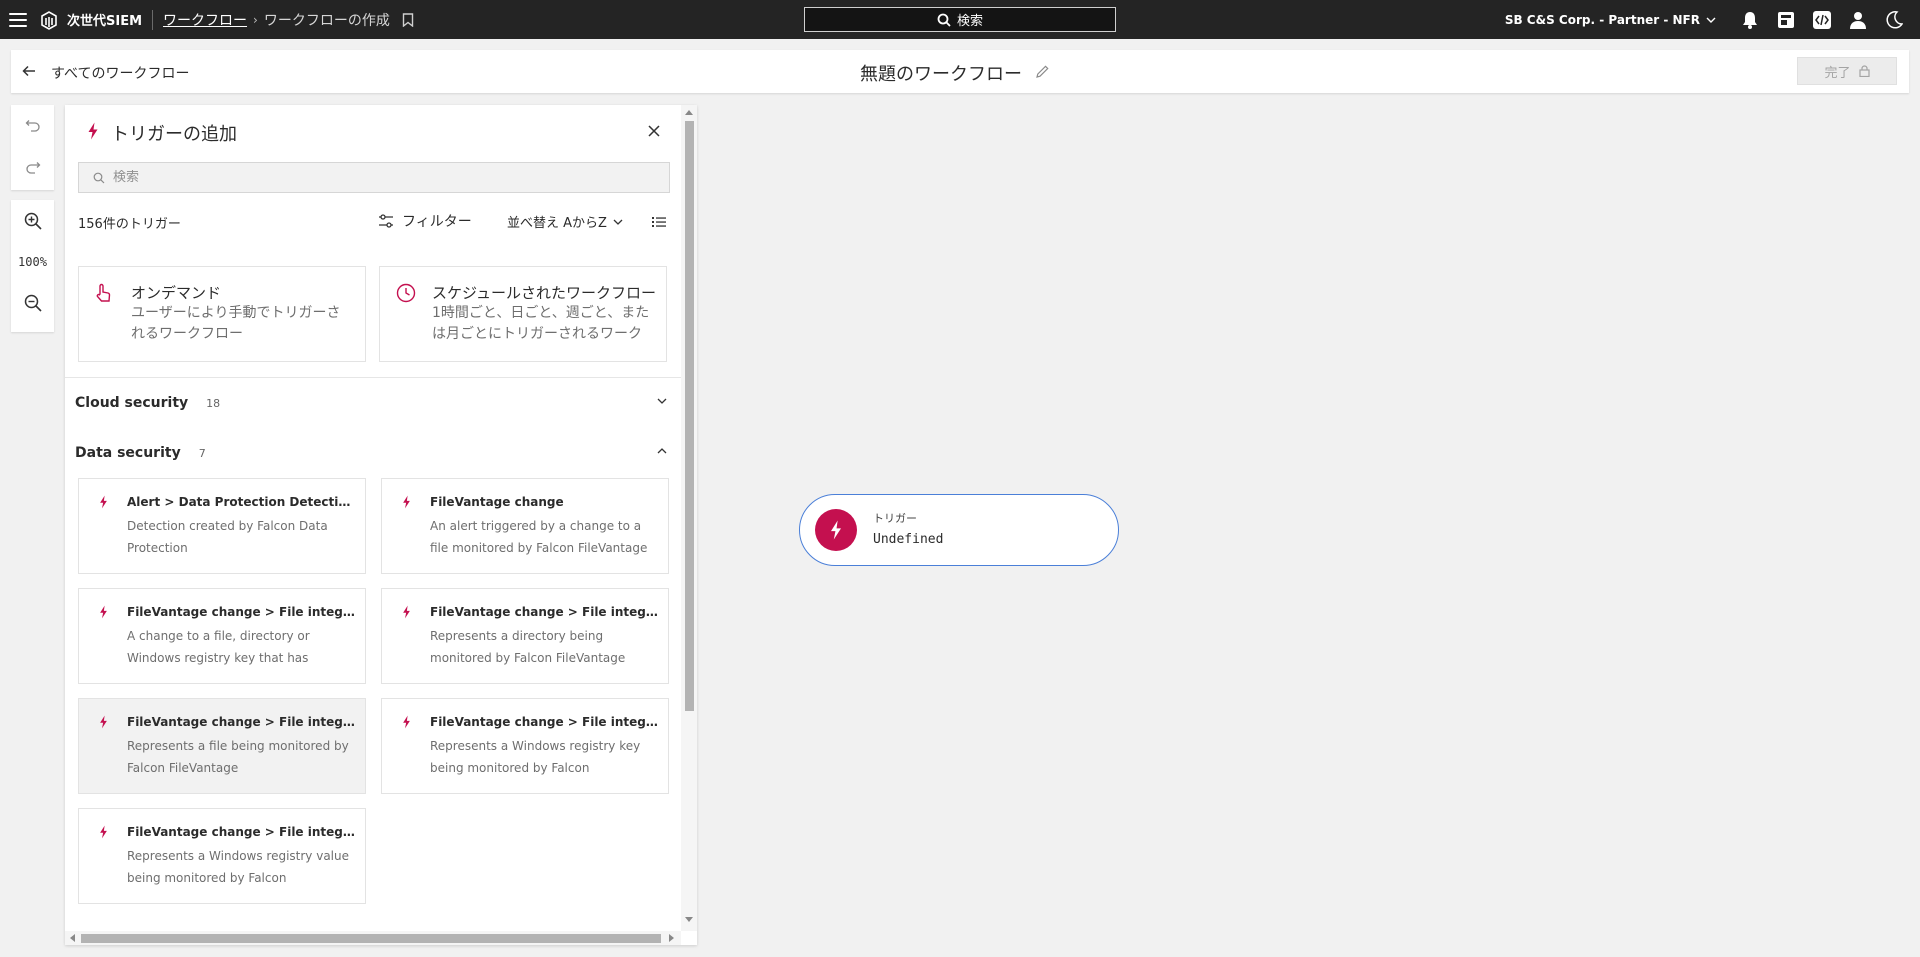 The height and width of the screenshot is (957, 1920). Describe the element at coordinates (213, 403) in the screenshot. I see `section-count: 18` at that location.